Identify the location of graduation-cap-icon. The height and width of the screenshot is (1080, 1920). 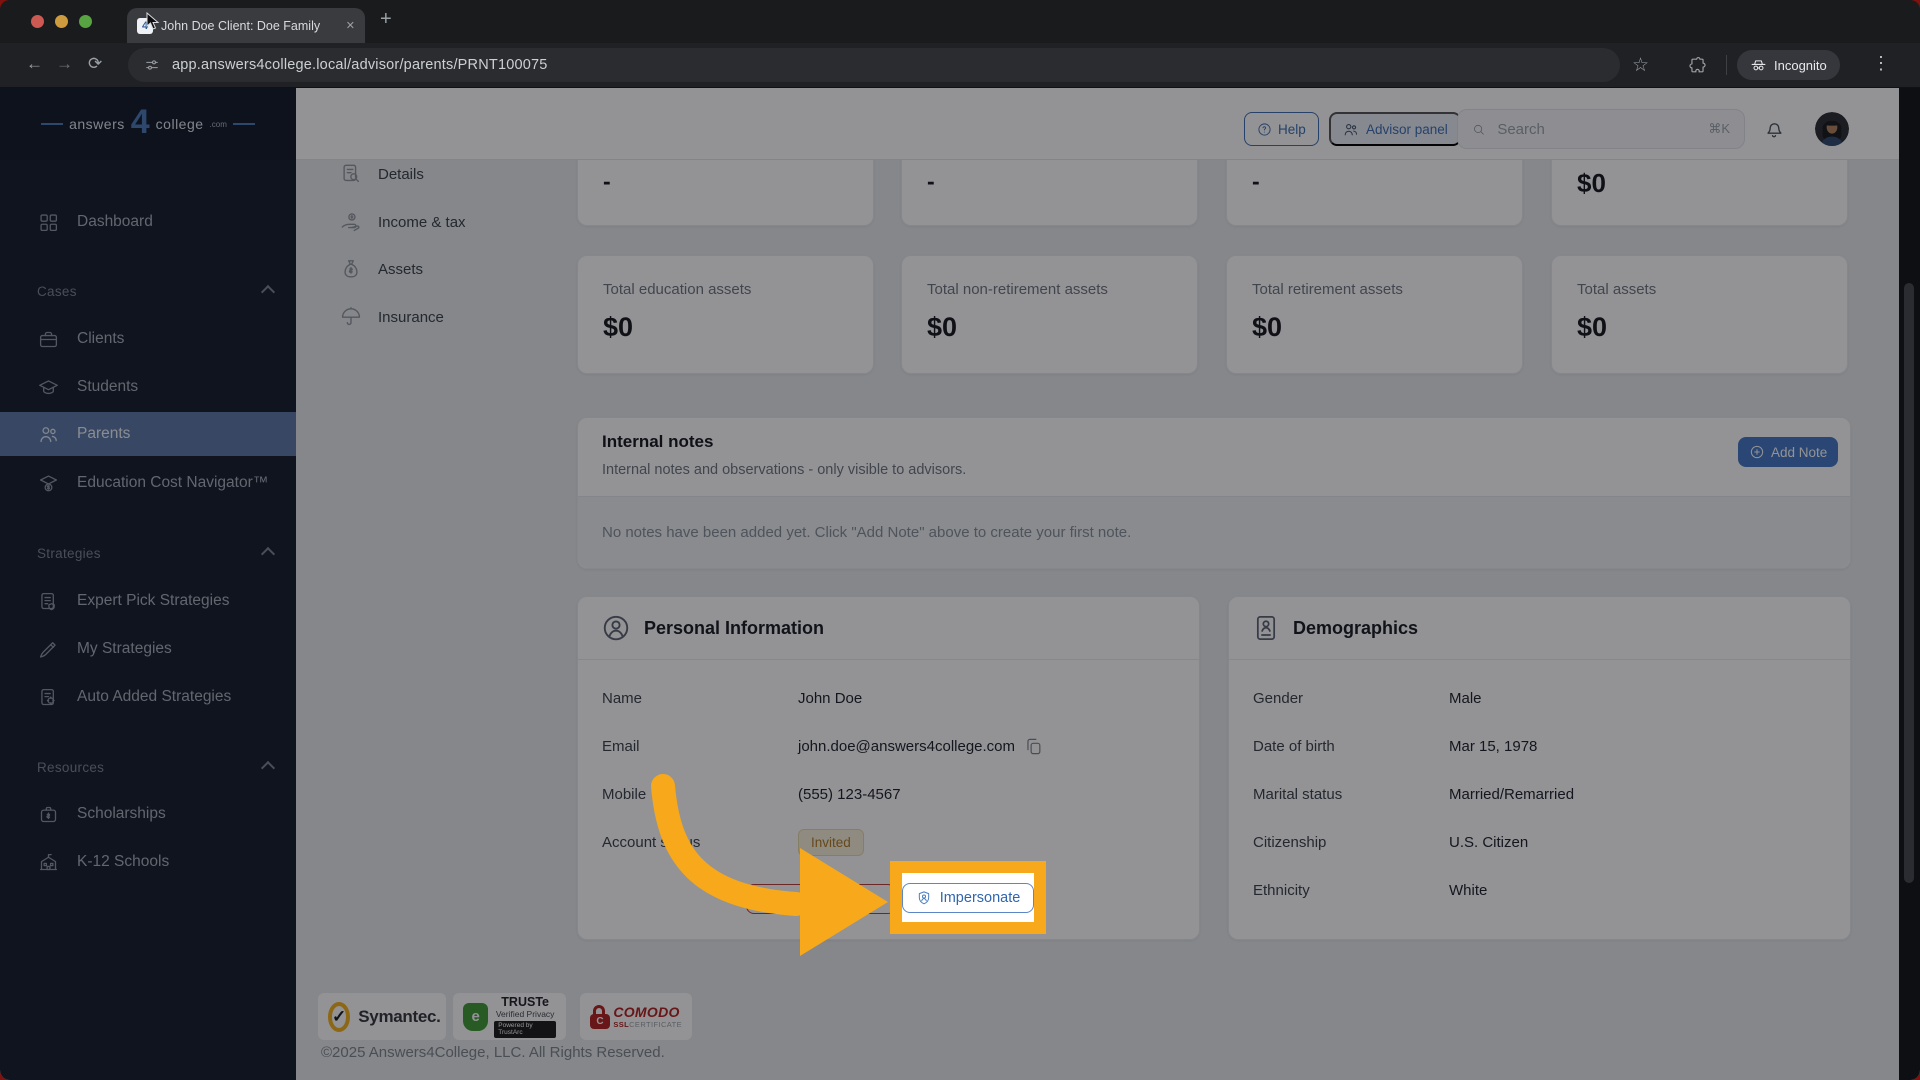
(48, 386).